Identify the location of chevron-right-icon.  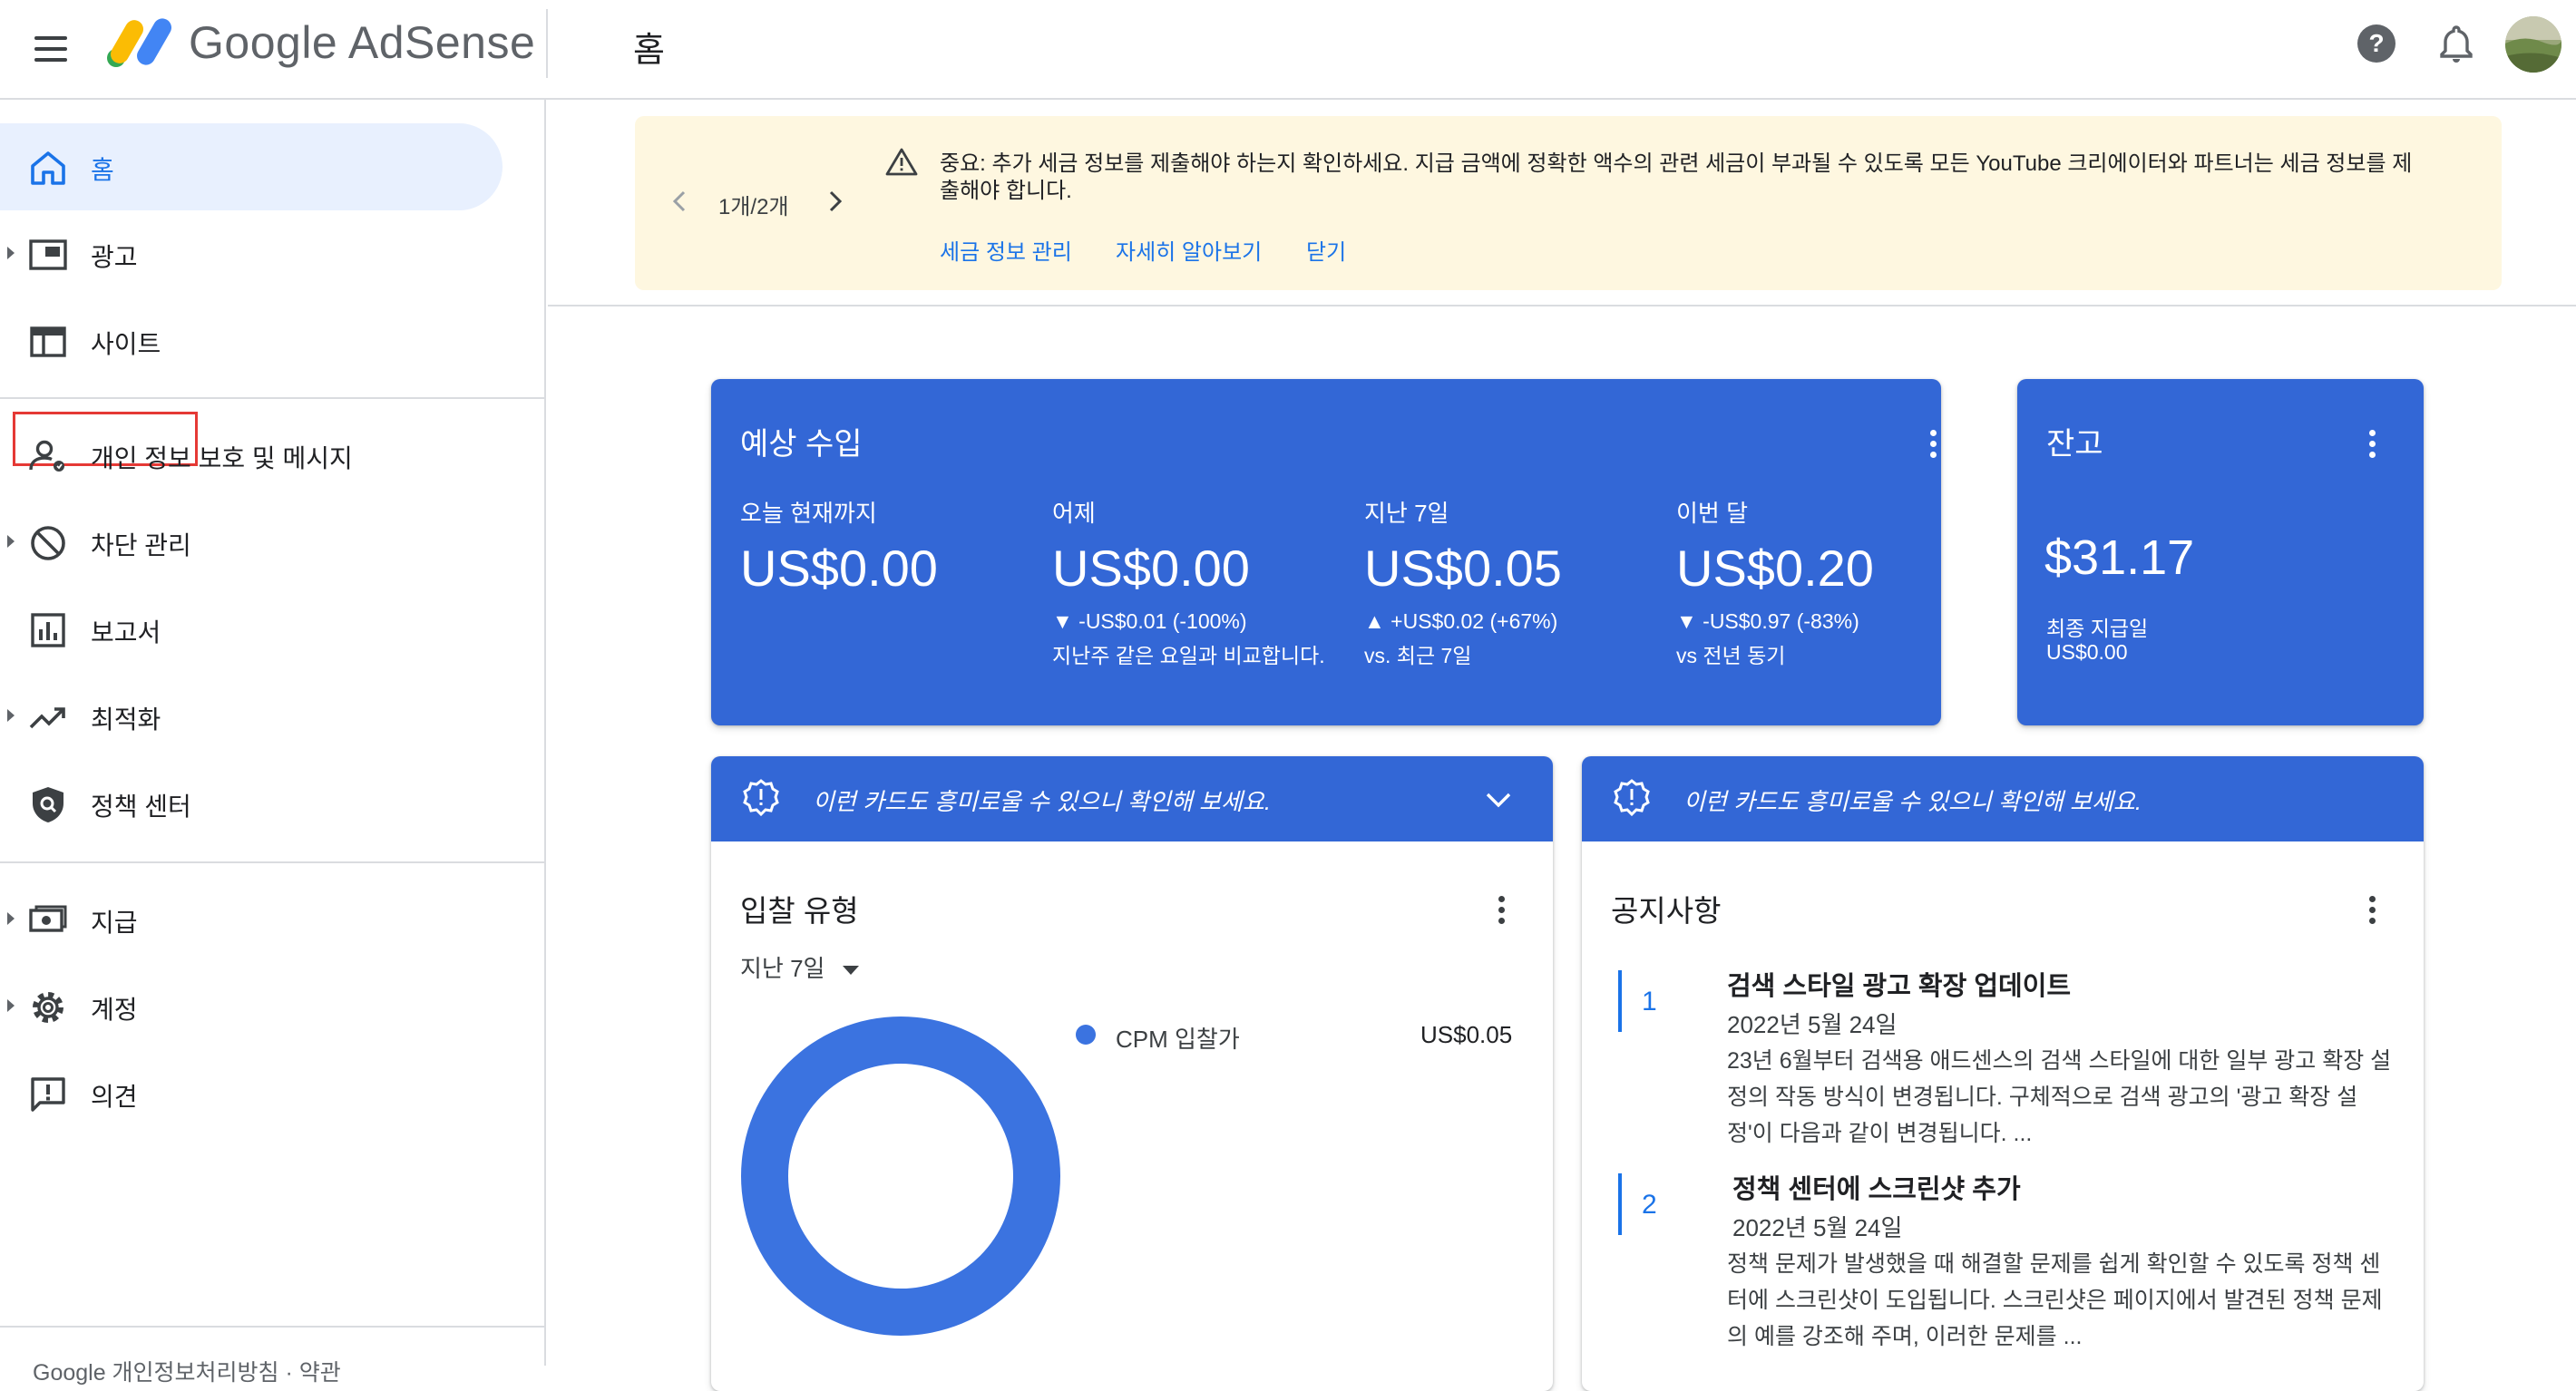
(834, 201).